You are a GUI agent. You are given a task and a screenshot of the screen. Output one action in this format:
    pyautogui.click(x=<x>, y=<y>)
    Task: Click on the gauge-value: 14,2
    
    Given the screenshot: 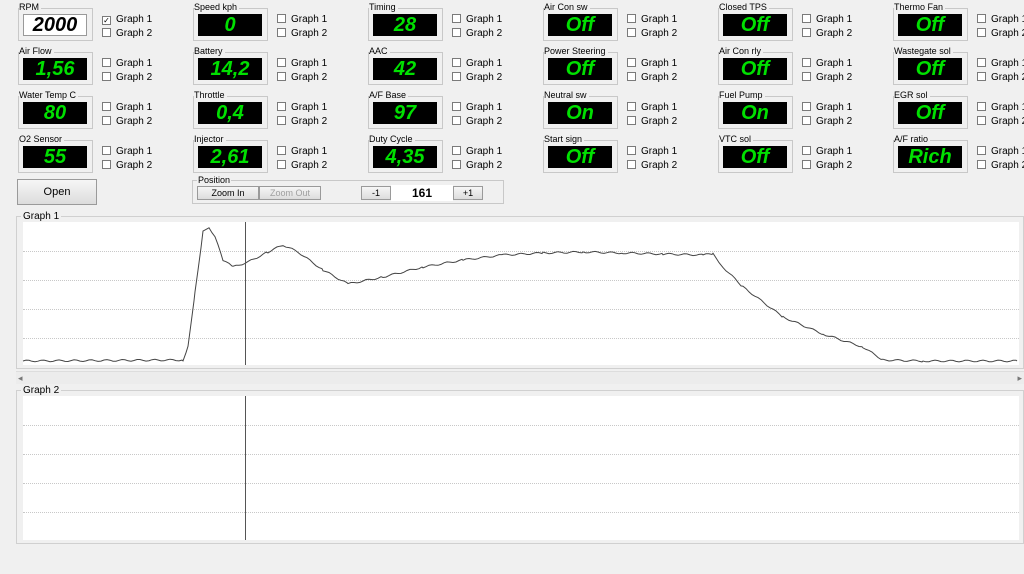 What is the action you would take?
    pyautogui.click(x=230, y=69)
    